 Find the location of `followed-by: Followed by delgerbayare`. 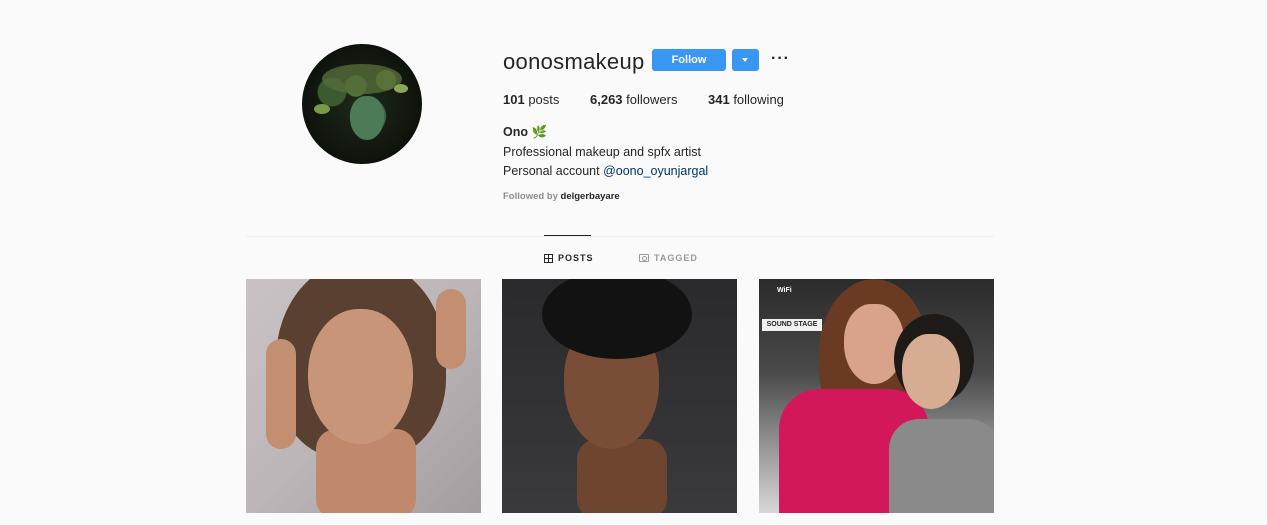

followed-by: Followed by delgerbayare is located at coordinates (561, 196).